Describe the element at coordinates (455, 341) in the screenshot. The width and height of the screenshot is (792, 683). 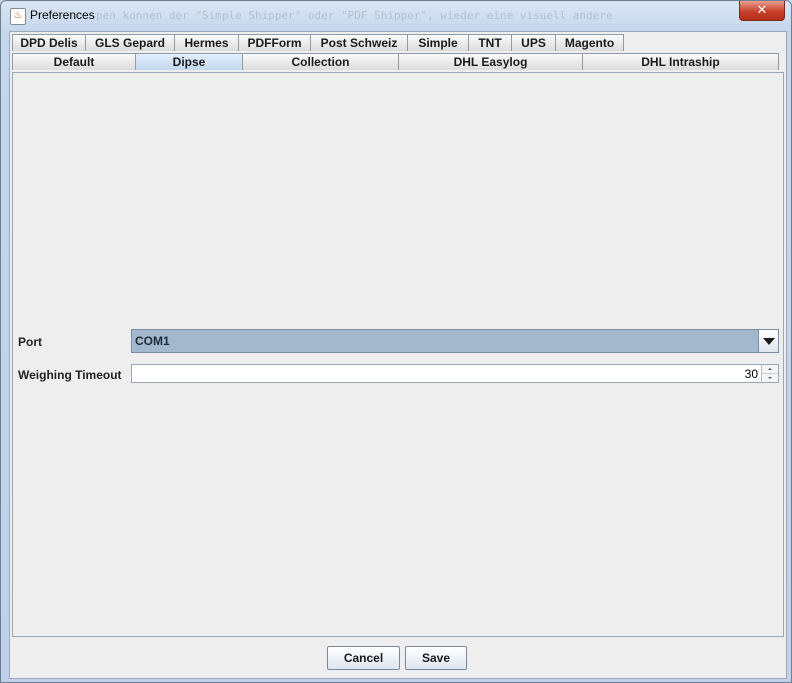
I see `port-select: COM1` at that location.